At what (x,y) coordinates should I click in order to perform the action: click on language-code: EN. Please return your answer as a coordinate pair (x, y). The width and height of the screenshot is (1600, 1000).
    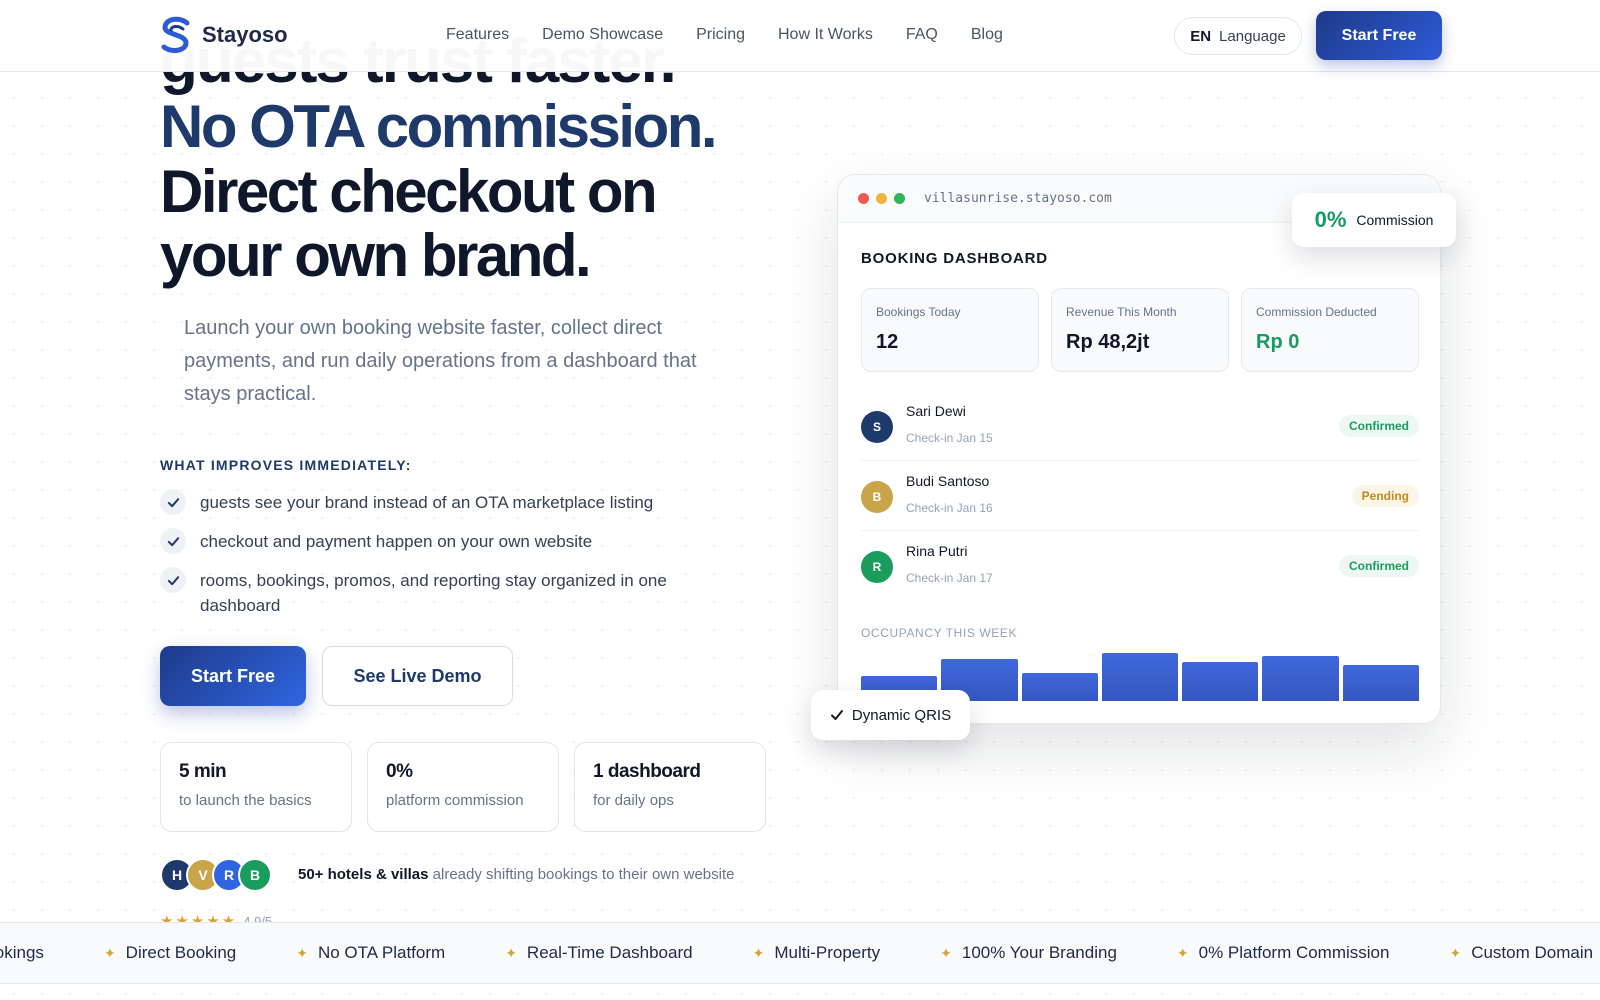
    Looking at the image, I should click on (1201, 36).